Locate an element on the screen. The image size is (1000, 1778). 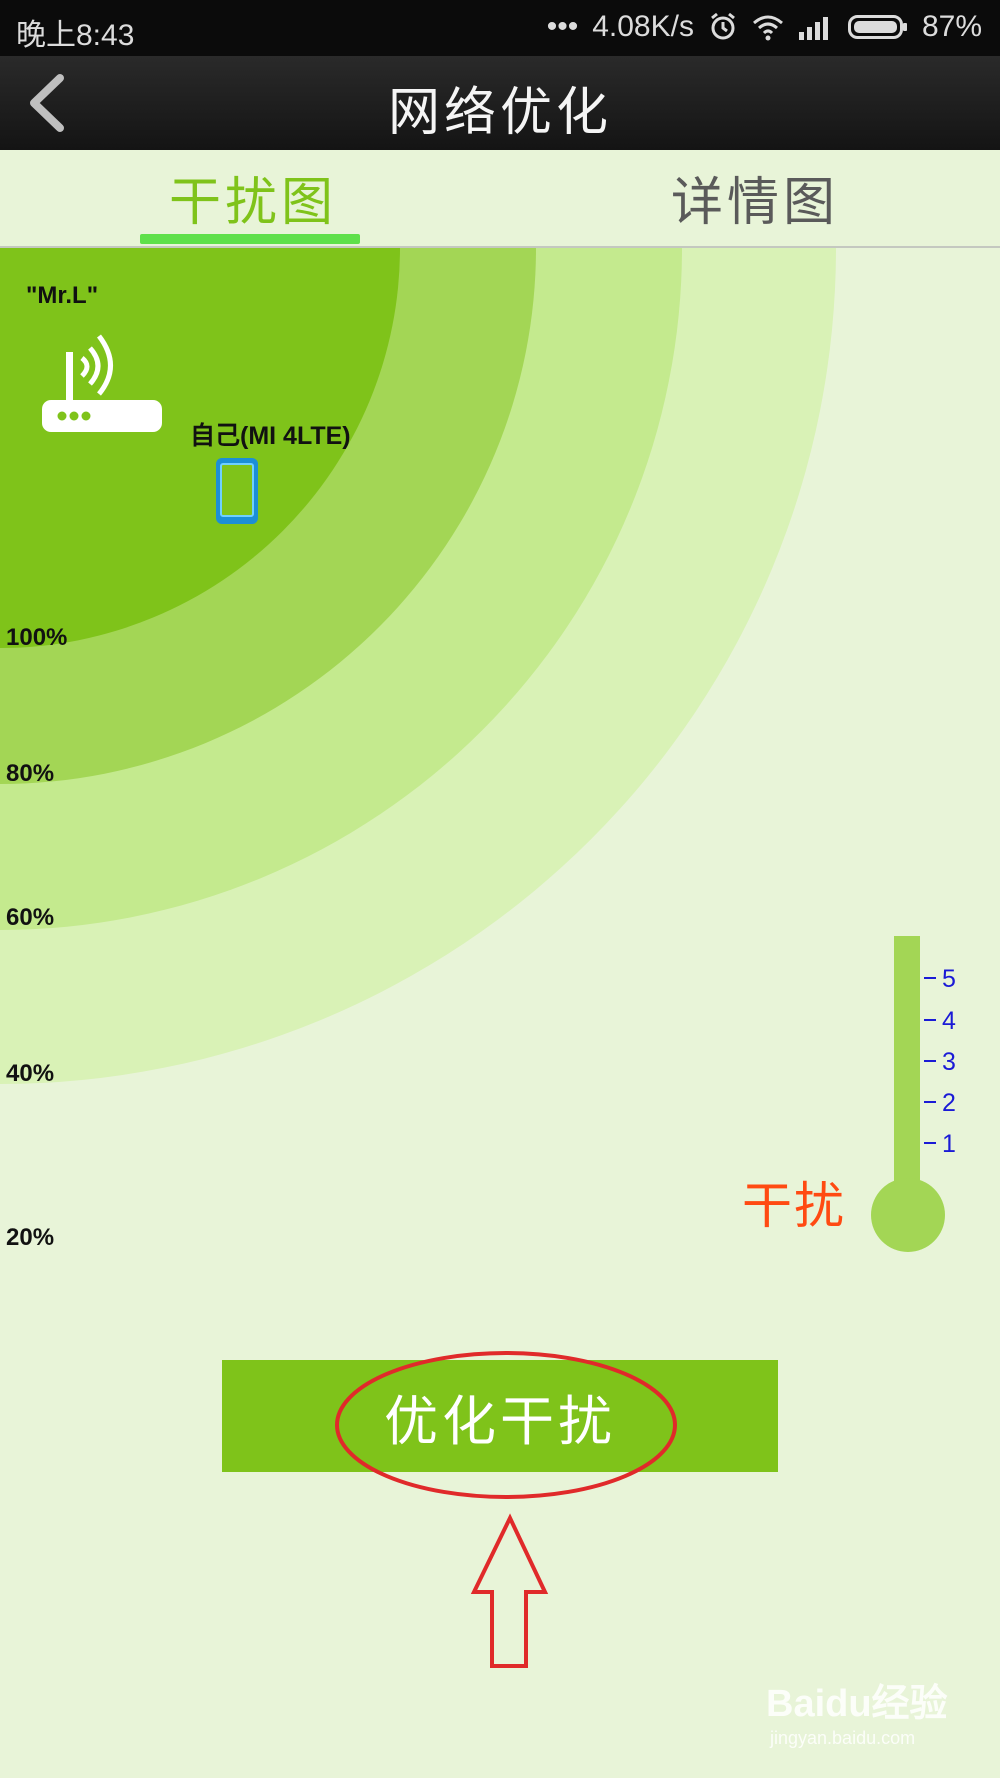
scale-tick-2: 2 is located at coordinates (949, 1103).